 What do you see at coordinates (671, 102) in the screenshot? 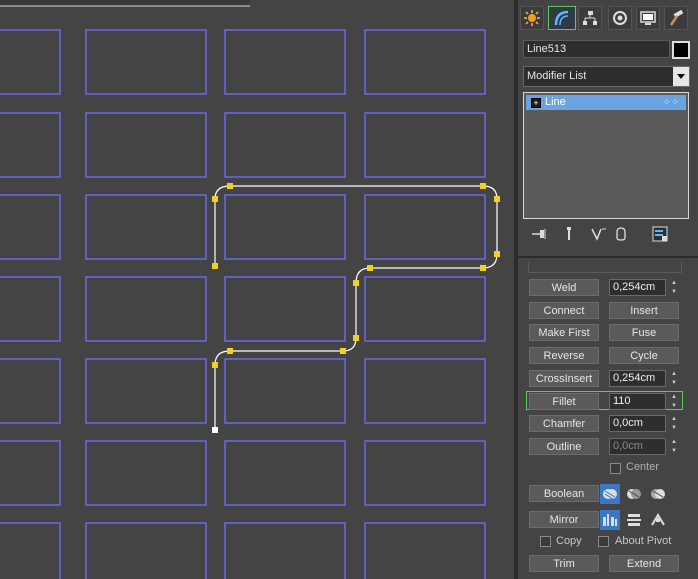
I see `sub-object-dots-icon: ⁘⁘` at bounding box center [671, 102].